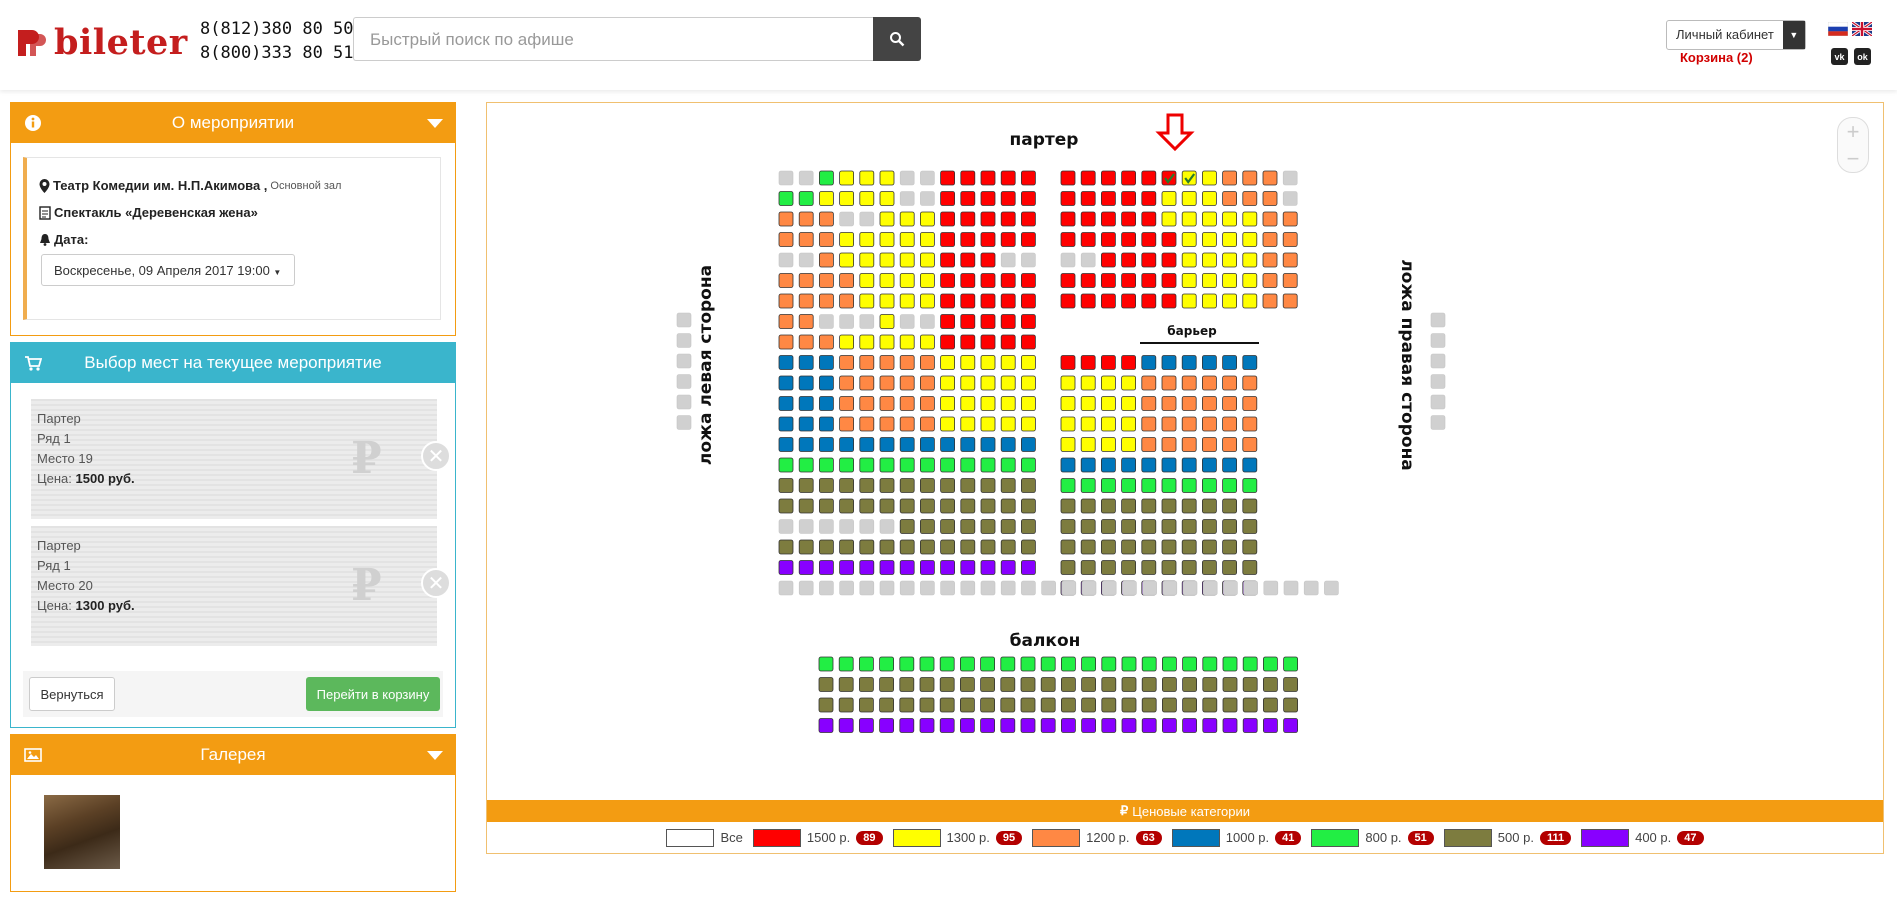  What do you see at coordinates (1838, 29) in the screenshot?
I see `russian-flag-icon` at bounding box center [1838, 29].